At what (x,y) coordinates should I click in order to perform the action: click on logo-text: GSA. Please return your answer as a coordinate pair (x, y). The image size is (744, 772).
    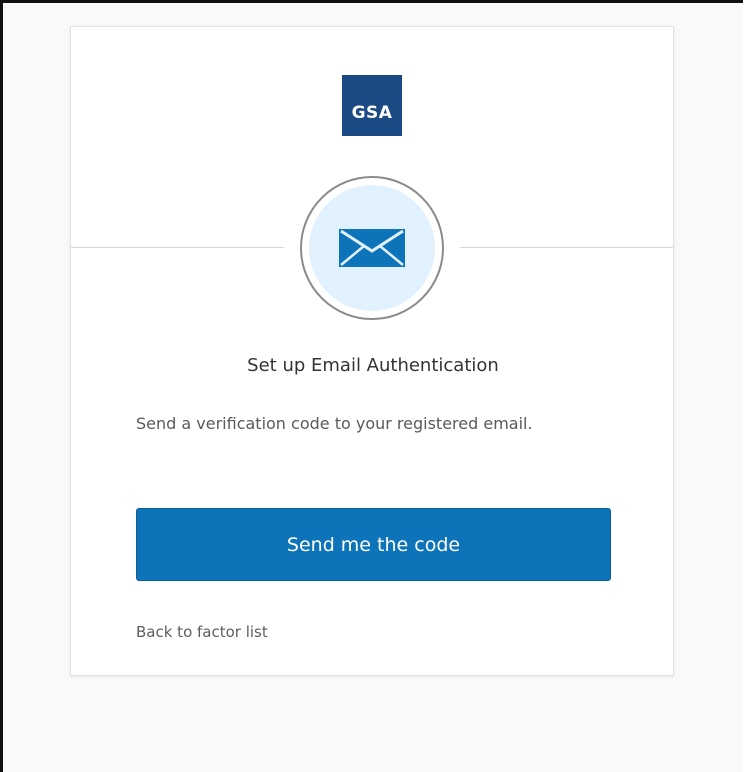
    Looking at the image, I should click on (372, 112).